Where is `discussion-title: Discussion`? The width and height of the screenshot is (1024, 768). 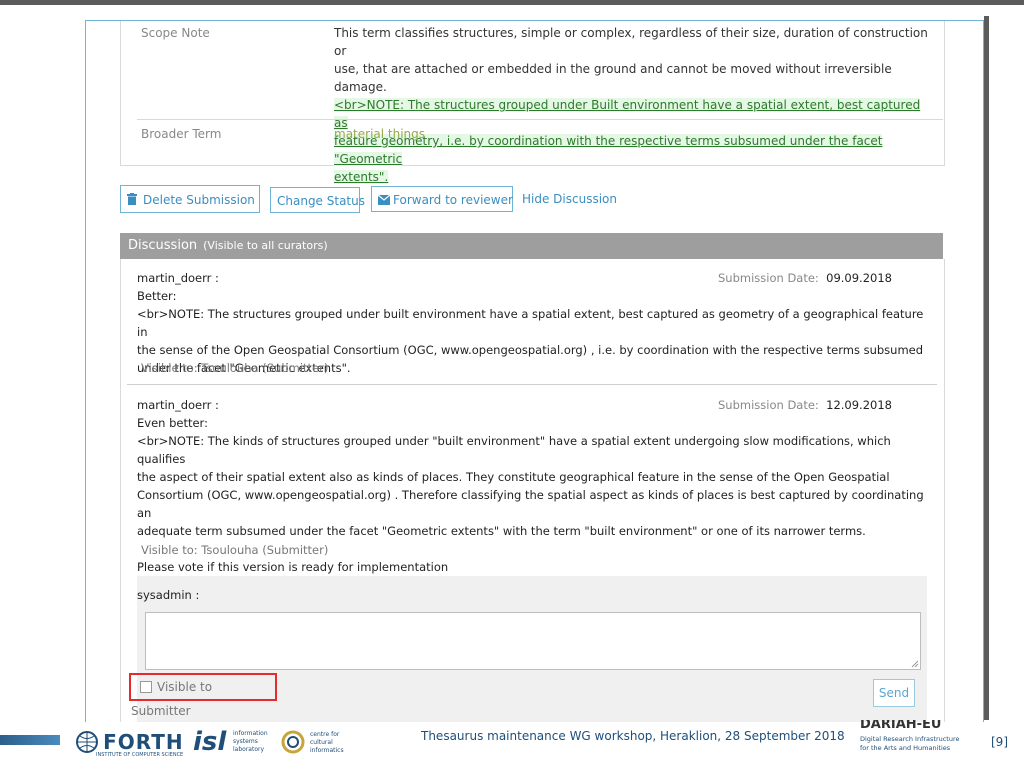 discussion-title: Discussion is located at coordinates (163, 245).